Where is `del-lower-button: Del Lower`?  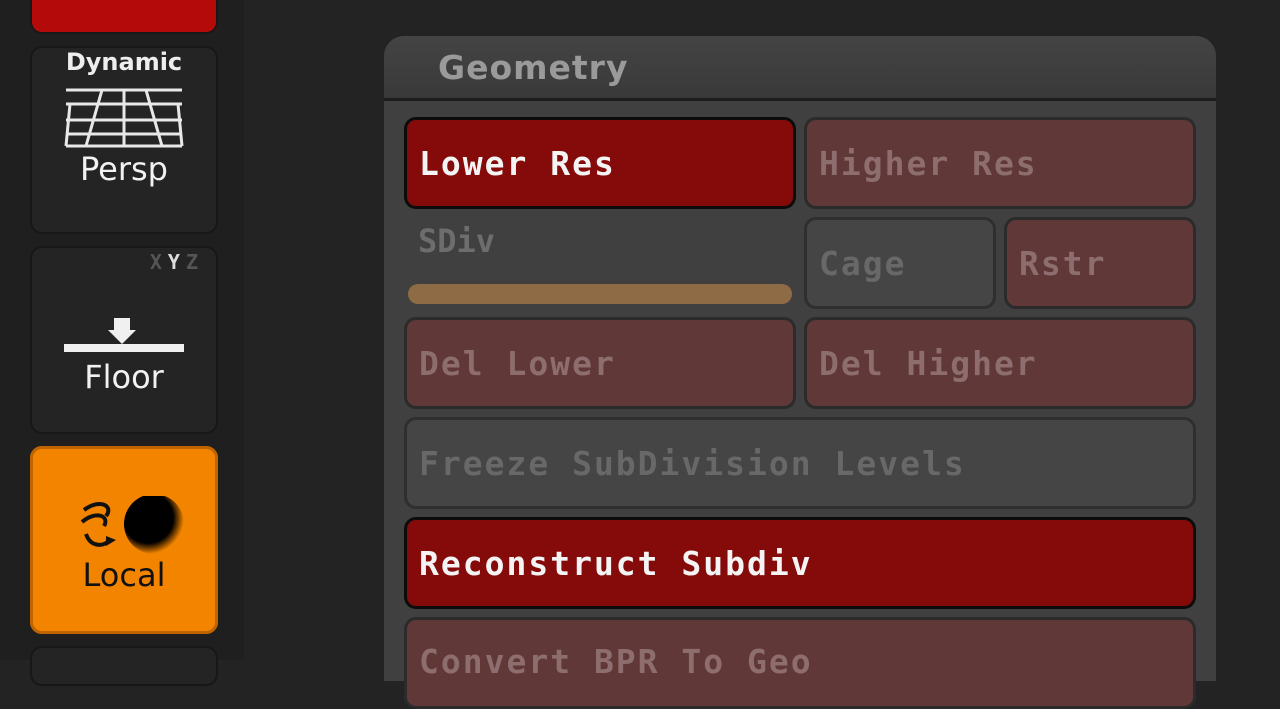
del-lower-button: Del Lower is located at coordinates (600, 363).